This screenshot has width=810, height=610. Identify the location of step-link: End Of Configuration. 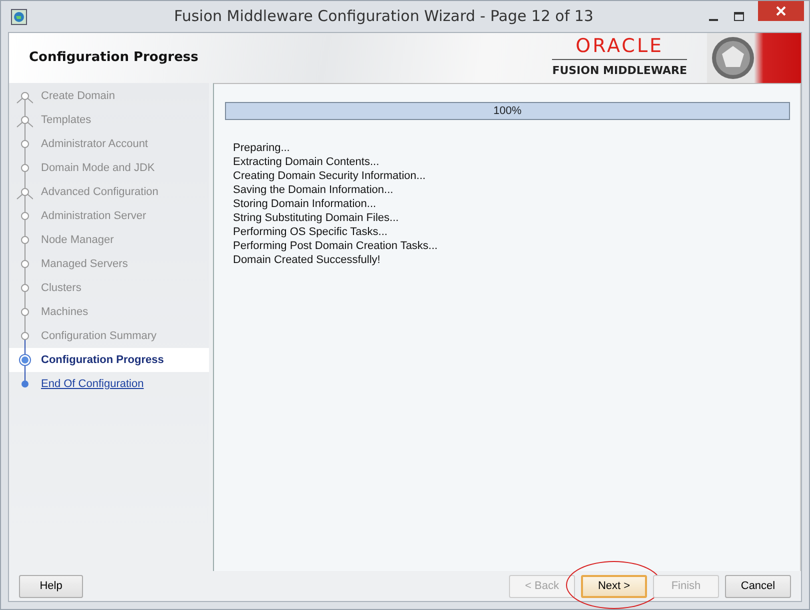
(92, 384).